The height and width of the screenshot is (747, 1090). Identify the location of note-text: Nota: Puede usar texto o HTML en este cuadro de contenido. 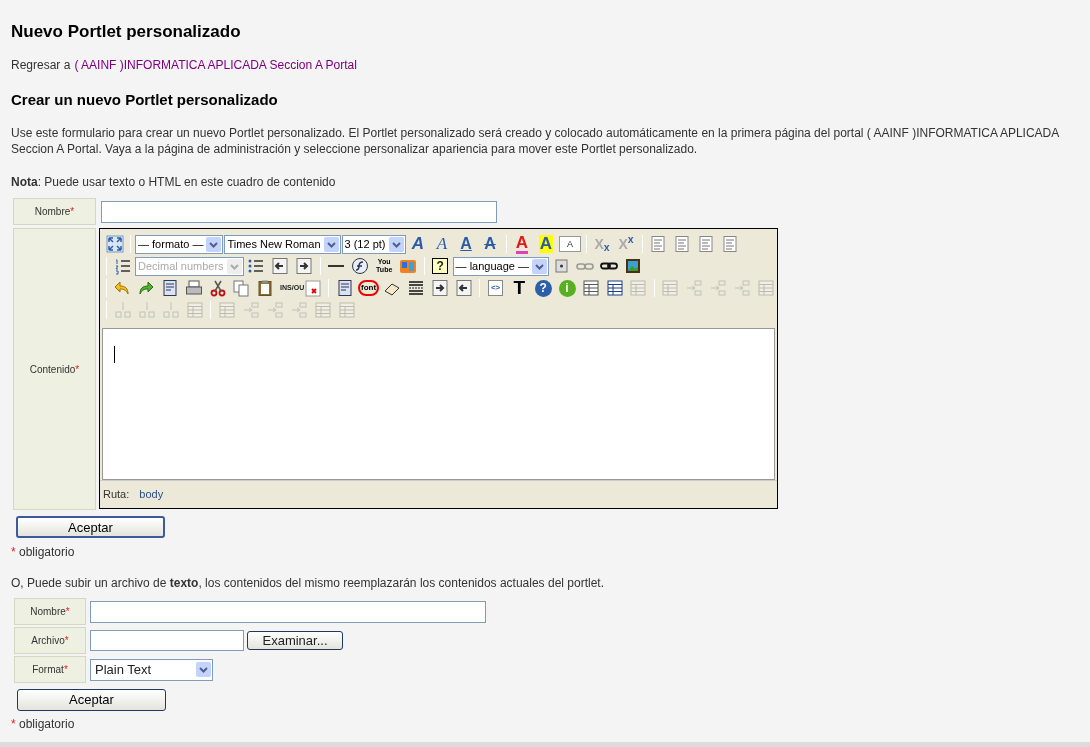
(174, 182).